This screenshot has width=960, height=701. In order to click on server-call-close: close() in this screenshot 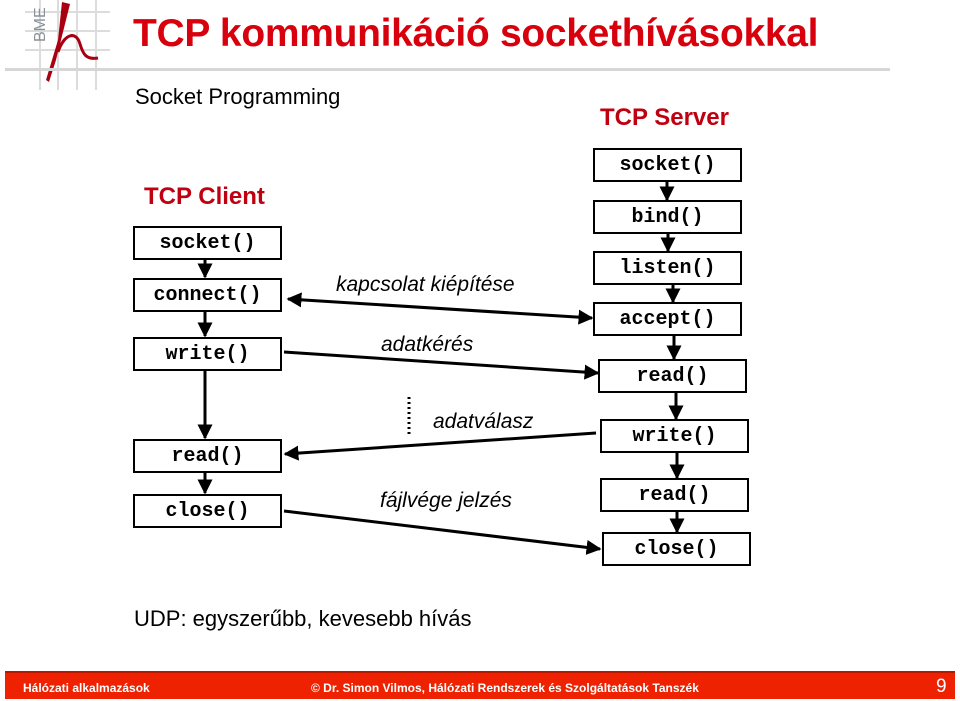, I will do `click(676, 549)`.